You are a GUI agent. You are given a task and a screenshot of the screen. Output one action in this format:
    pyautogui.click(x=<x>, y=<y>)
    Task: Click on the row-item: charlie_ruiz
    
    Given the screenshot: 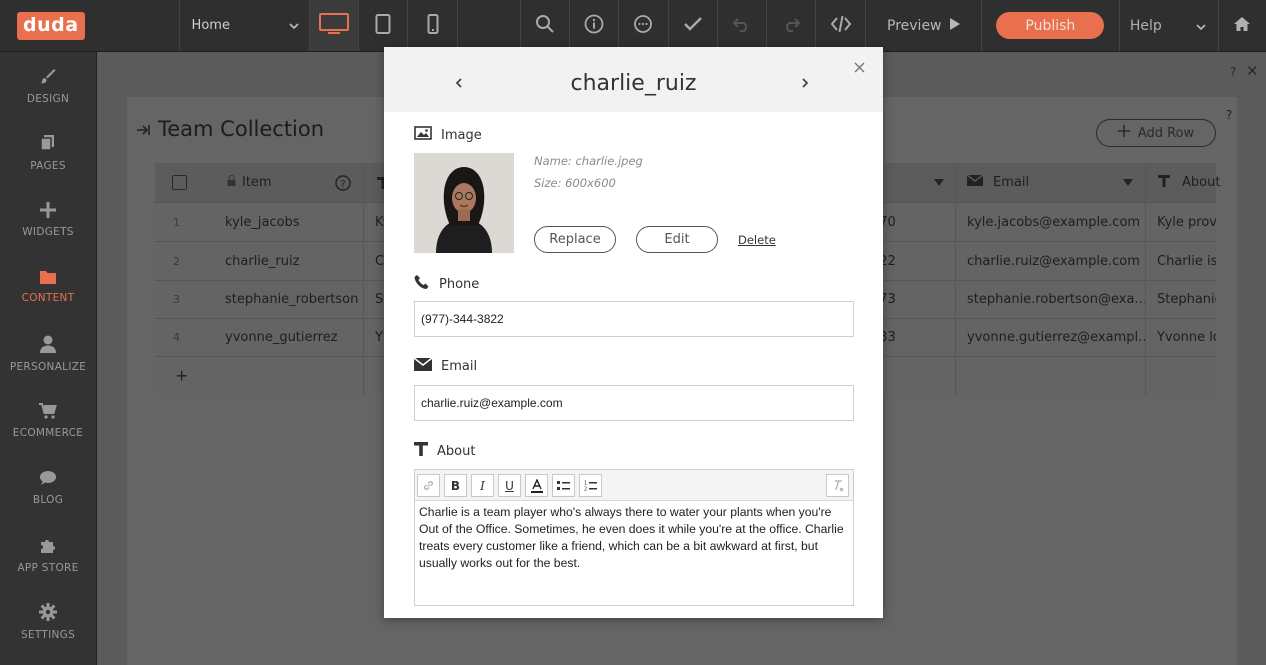 What is the action you would take?
    pyautogui.click(x=262, y=261)
    